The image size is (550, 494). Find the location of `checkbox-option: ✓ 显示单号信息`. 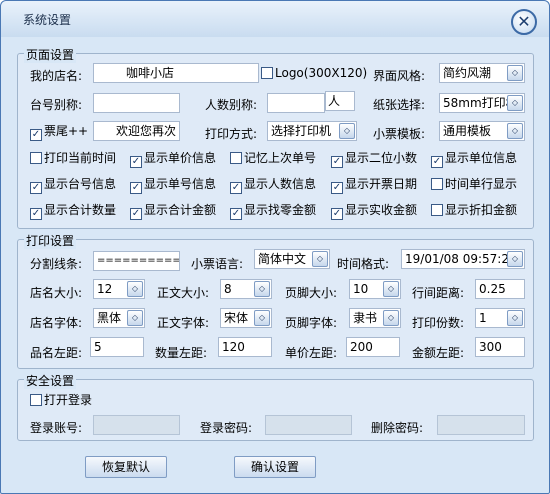

checkbox-option: ✓ 显示单号信息 is located at coordinates (173, 185).